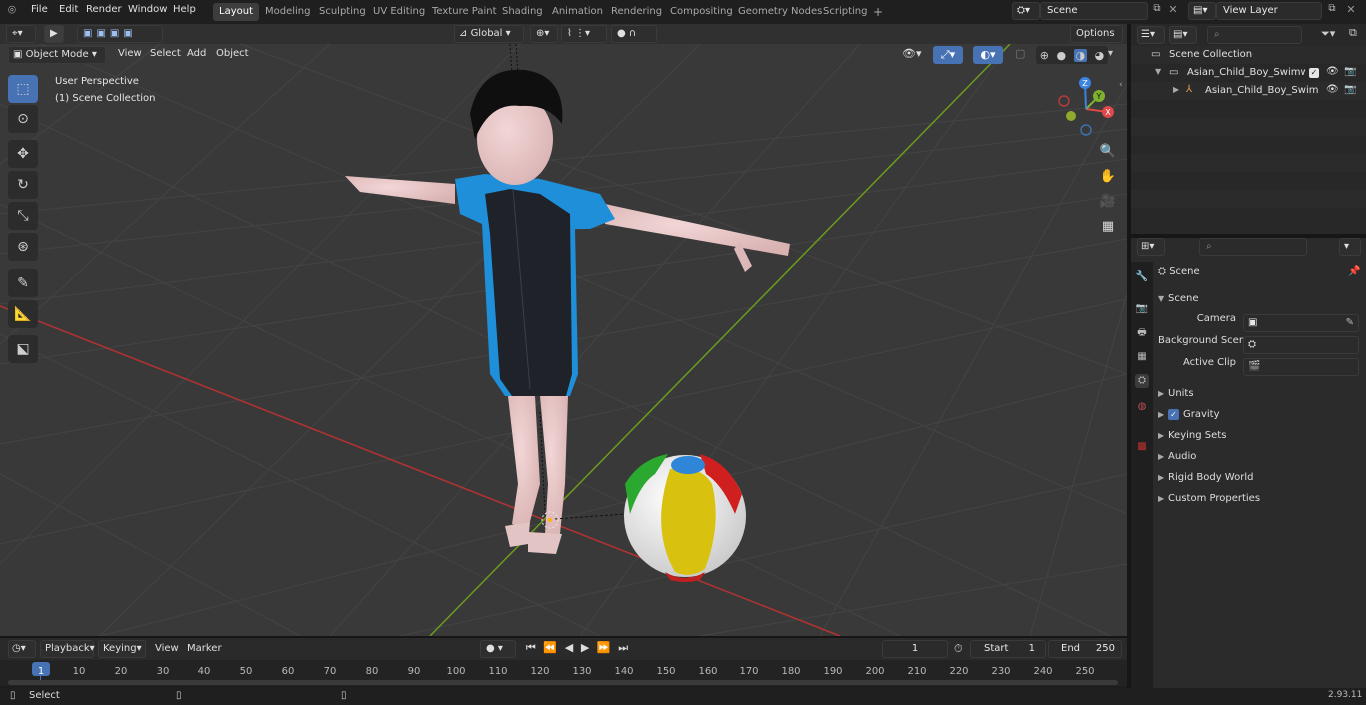 The image size is (1366, 705). I want to click on new-collection-icon: ⧉, so click(1356, 34).